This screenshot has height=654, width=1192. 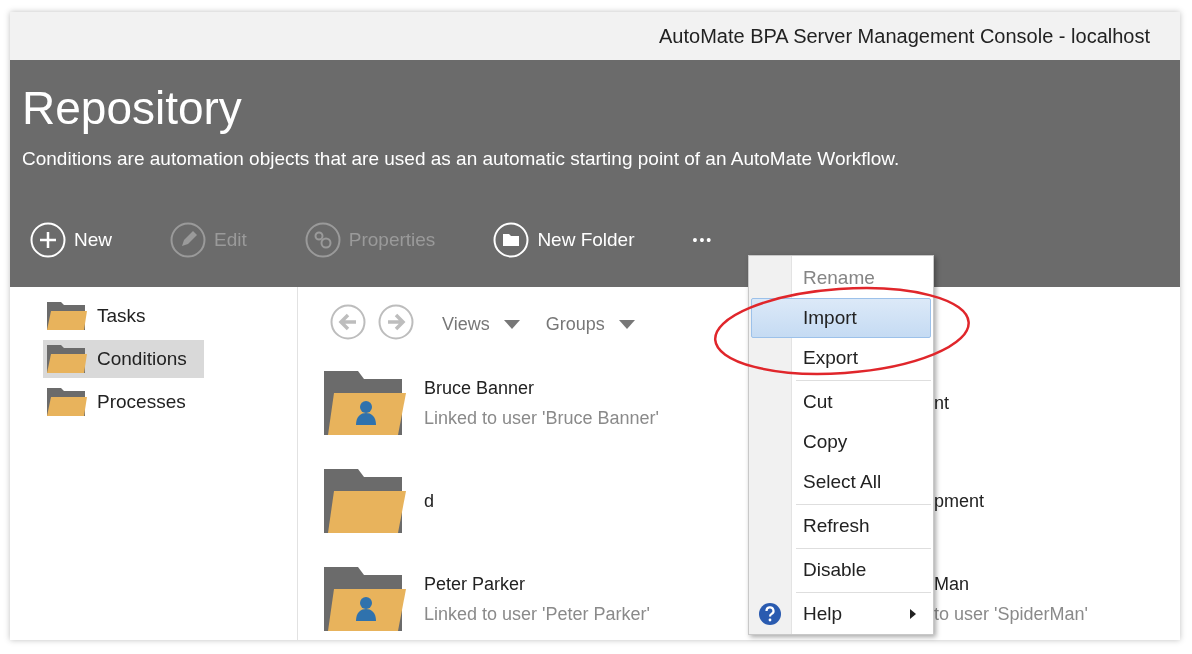 I want to click on menu-item: Select All, so click(x=841, y=482).